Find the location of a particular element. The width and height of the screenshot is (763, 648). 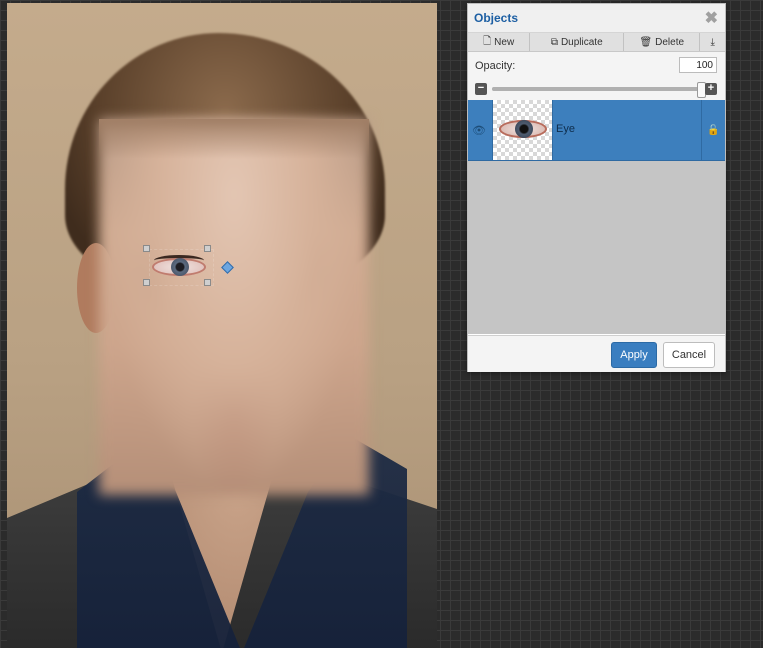

opacity-input is located at coordinates (698, 65).